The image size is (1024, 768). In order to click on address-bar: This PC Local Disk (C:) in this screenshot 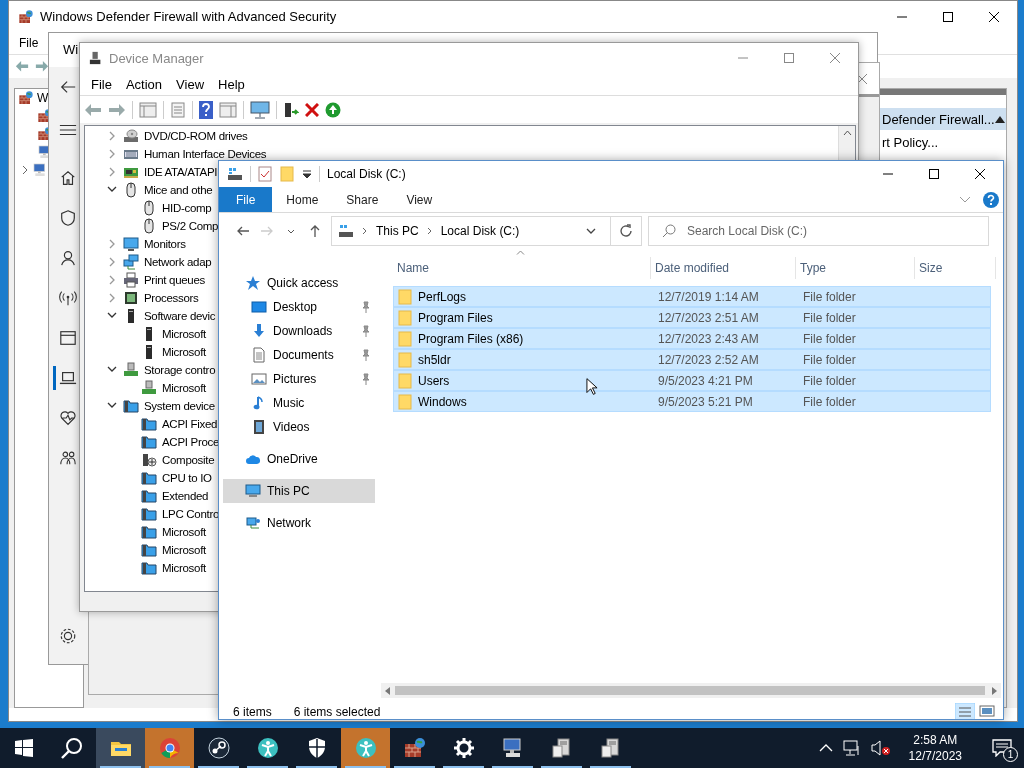, I will do `click(486, 231)`.